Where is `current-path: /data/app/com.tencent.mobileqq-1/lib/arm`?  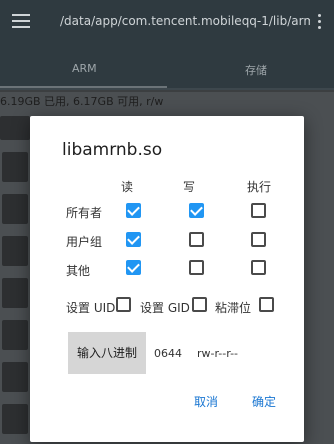
current-path: /data/app/com.tencent.mobileqq-1/lib/arm is located at coordinates (185, 21).